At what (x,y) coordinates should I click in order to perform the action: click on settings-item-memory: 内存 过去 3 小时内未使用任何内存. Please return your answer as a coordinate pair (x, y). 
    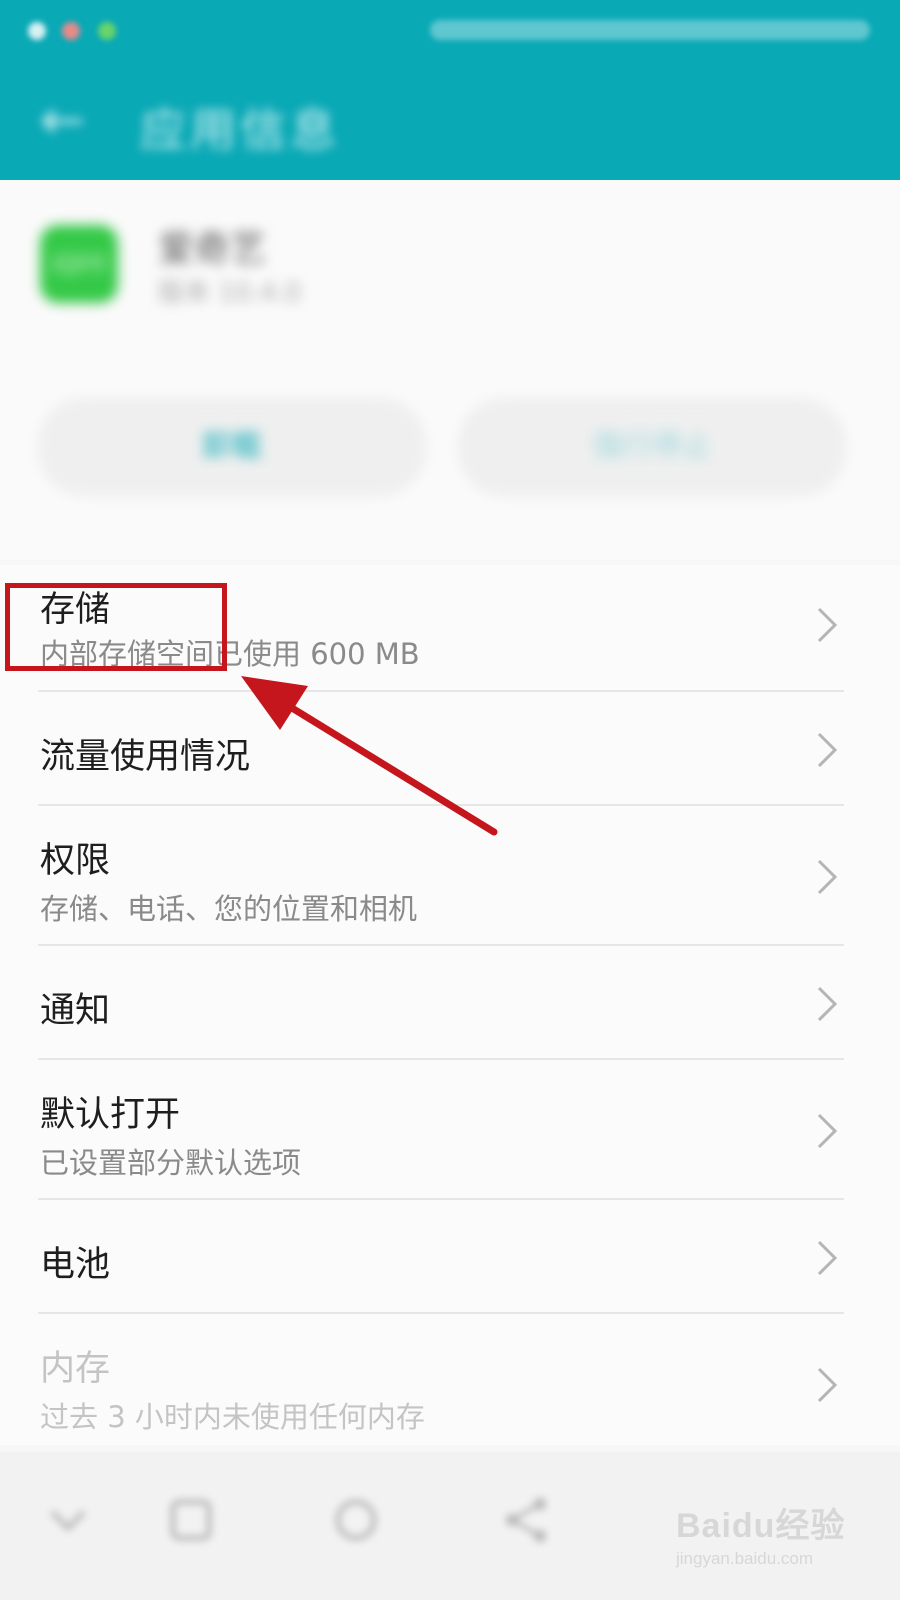
    Looking at the image, I should click on (450, 1379).